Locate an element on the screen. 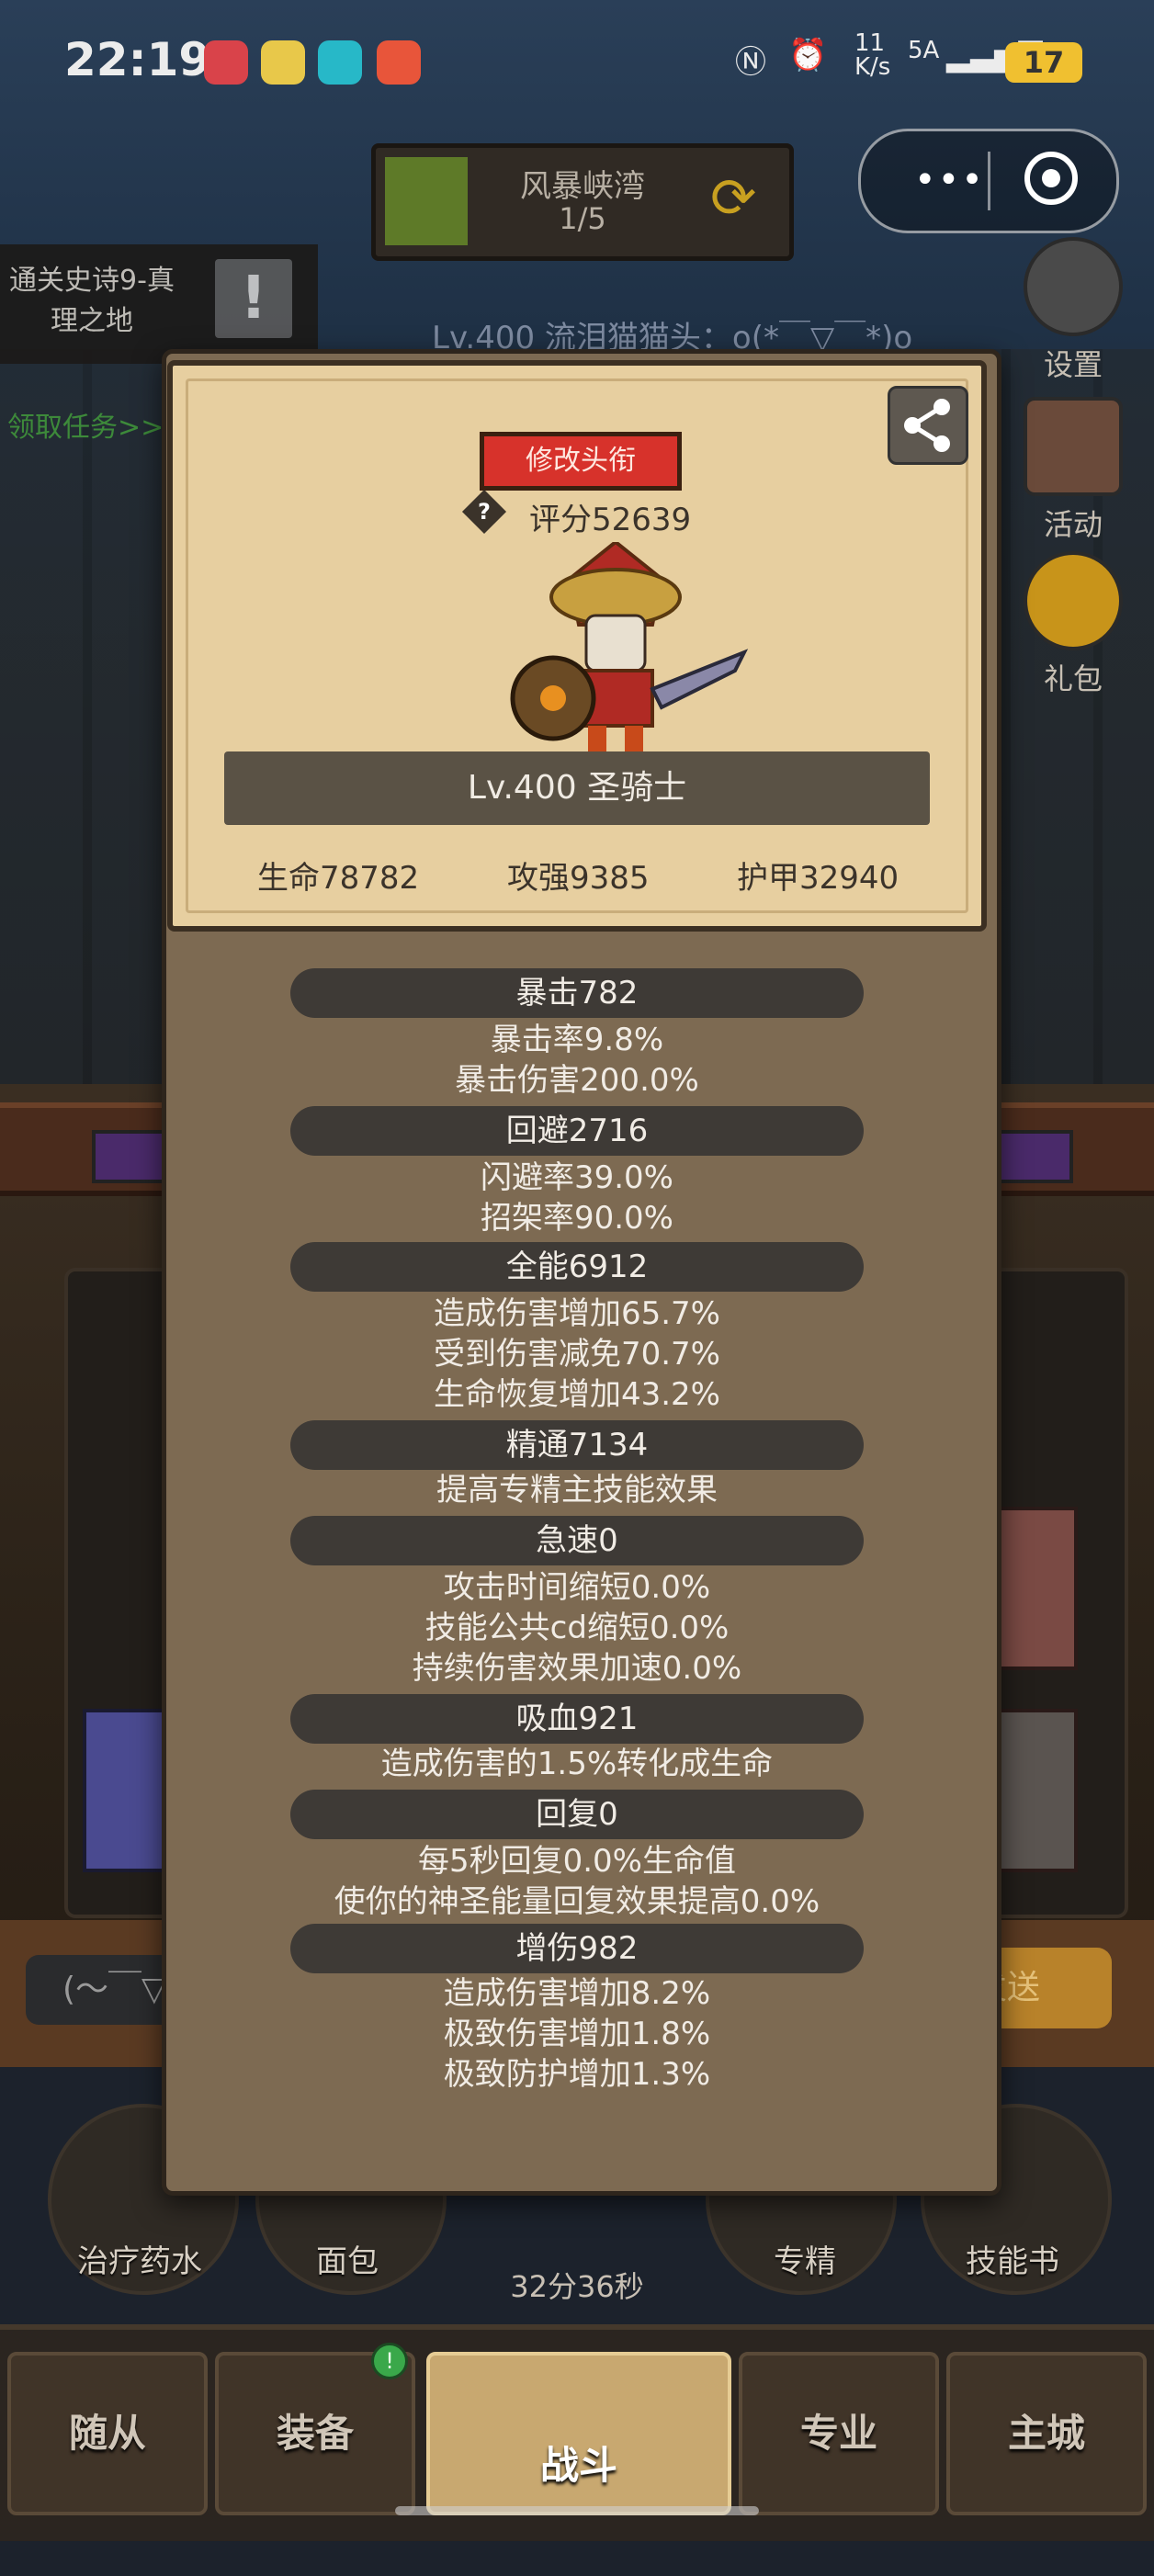 The image size is (1154, 2576). shortcut-label: 治疗药水 is located at coordinates (139, 2261).